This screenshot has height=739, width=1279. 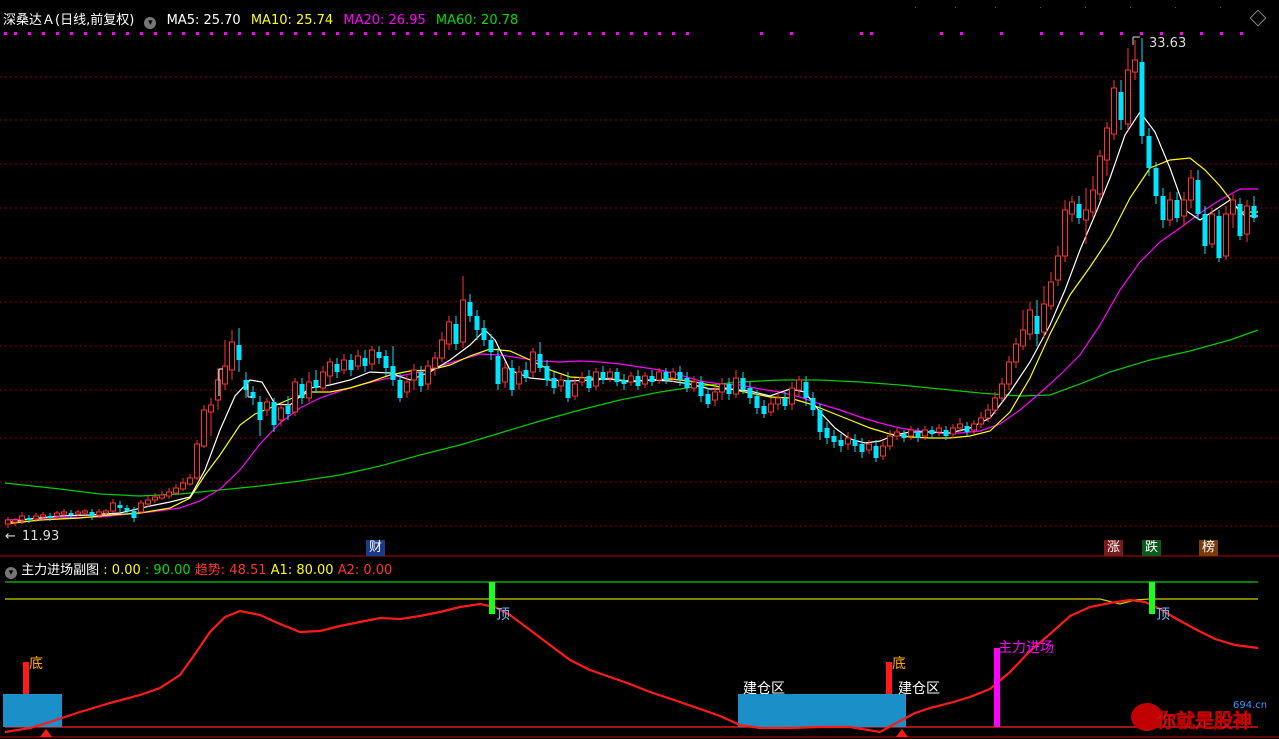 I want to click on level-80-line, so click(x=631, y=601).